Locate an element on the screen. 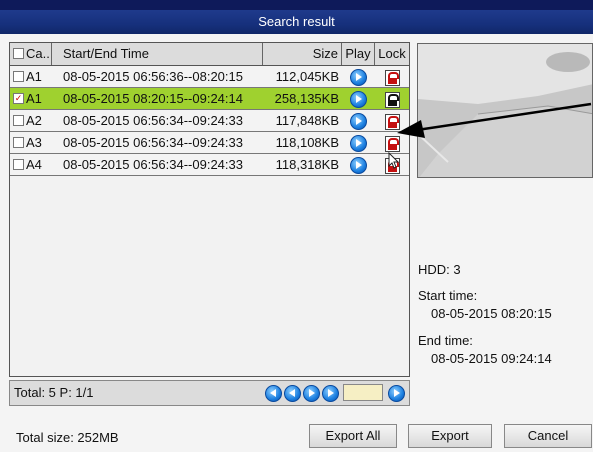 The width and height of the screenshot is (593, 452). table-header-row: Ca... Start/End Time Size Play Lock is located at coordinates (209, 54).